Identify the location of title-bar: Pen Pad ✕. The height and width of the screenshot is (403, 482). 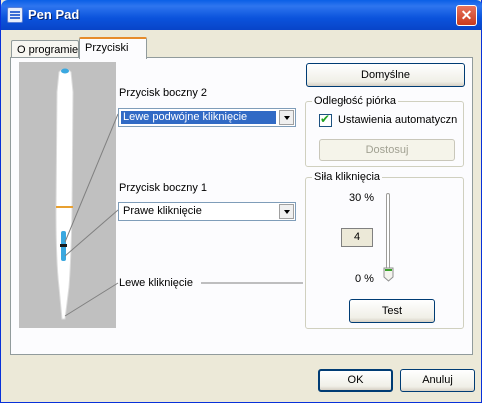
(241, 15).